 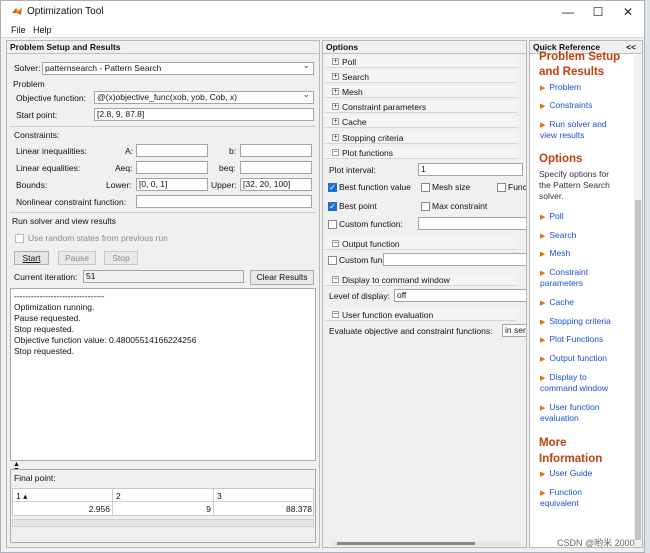 What do you see at coordinates (163, 509) in the screenshot?
I see `table-cell: 9` at bounding box center [163, 509].